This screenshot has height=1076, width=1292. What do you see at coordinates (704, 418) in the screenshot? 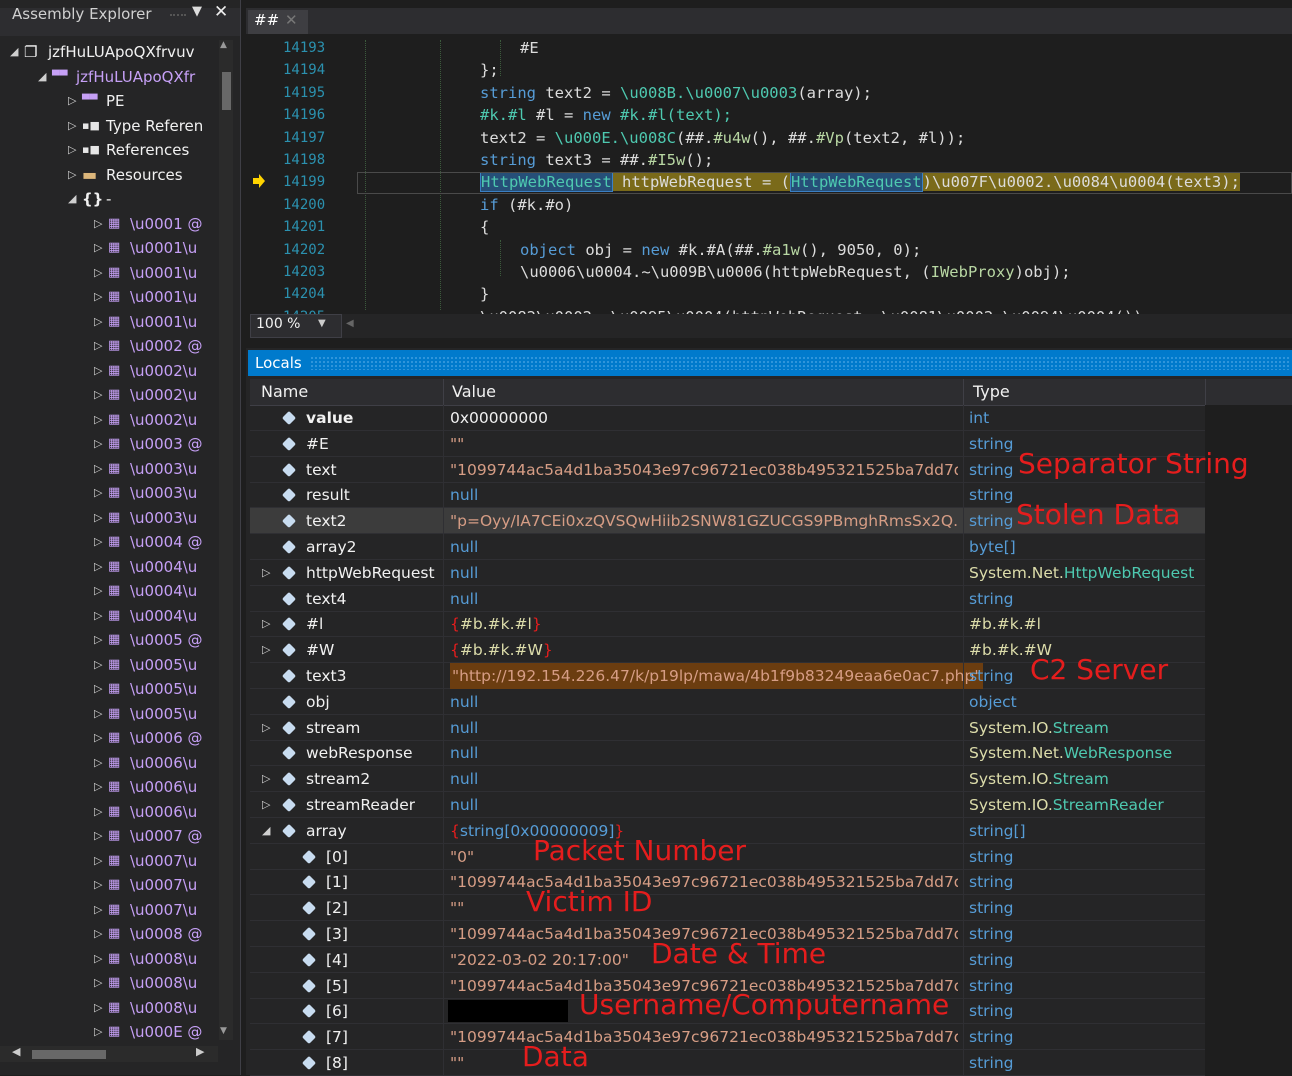
I see `local-value: 0x00000000` at bounding box center [704, 418].